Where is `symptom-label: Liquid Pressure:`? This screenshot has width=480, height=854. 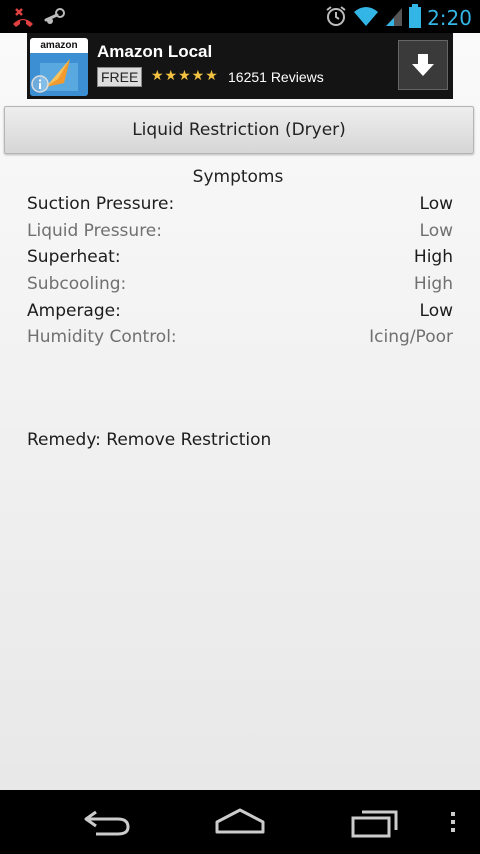 symptom-label: Liquid Pressure: is located at coordinates (94, 230).